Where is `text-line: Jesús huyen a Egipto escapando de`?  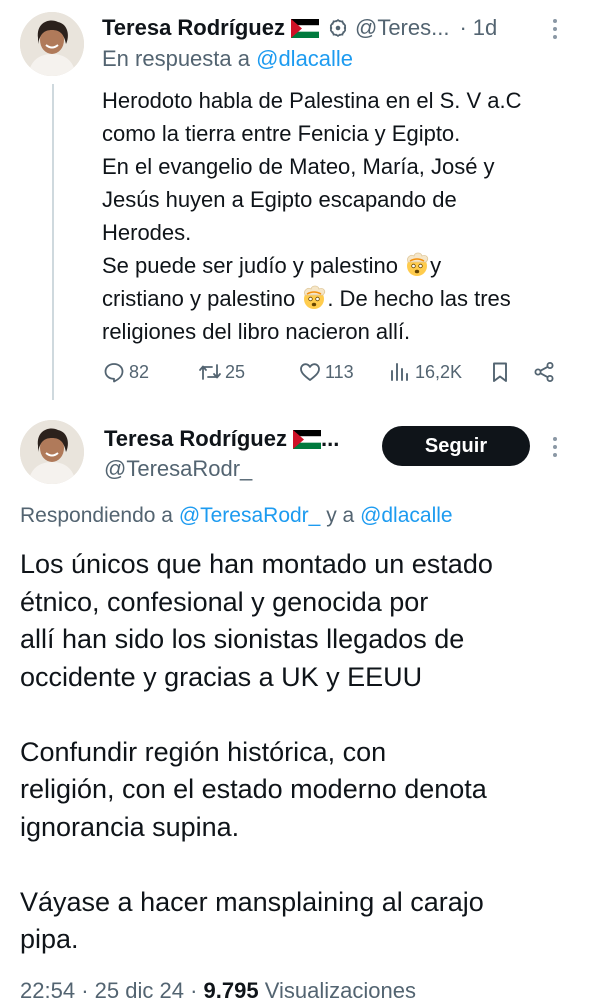 text-line: Jesús huyen a Egipto escapando de is located at coordinates (279, 199).